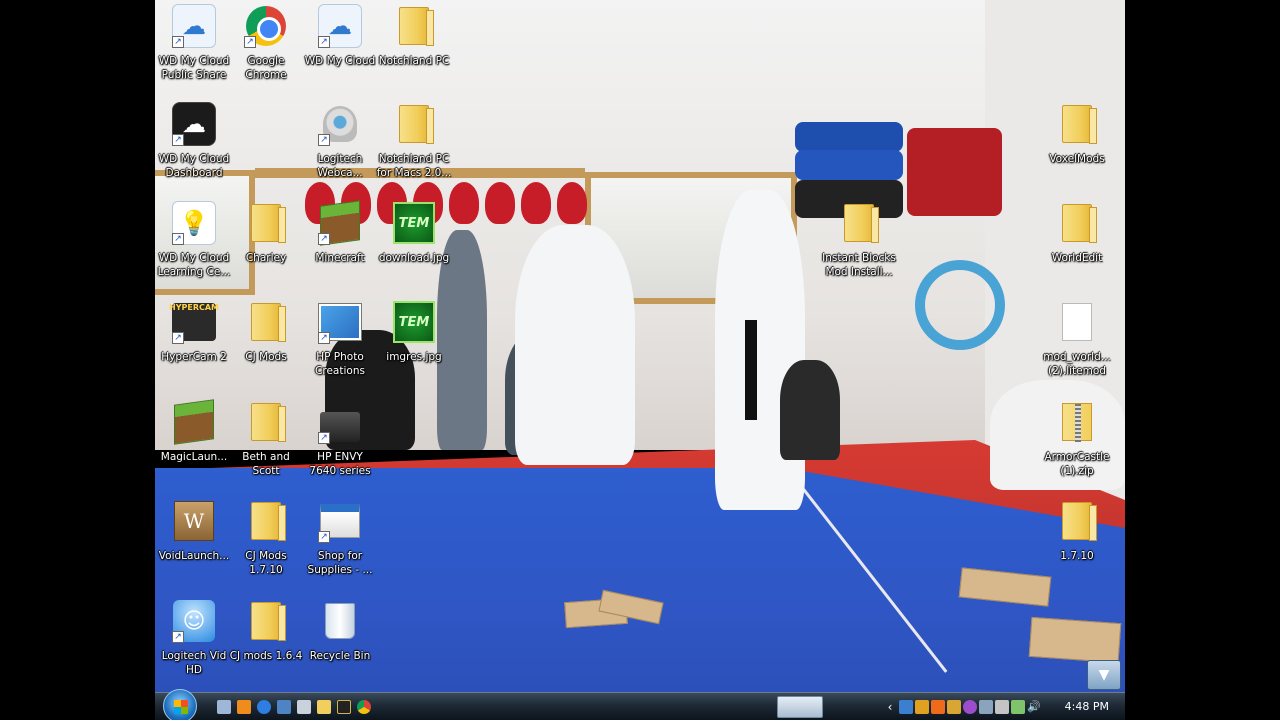 This screenshot has height=720, width=1280. I want to click on desktop-icon-google-chrome: ↗ Google Chrome, so click(266, 42).